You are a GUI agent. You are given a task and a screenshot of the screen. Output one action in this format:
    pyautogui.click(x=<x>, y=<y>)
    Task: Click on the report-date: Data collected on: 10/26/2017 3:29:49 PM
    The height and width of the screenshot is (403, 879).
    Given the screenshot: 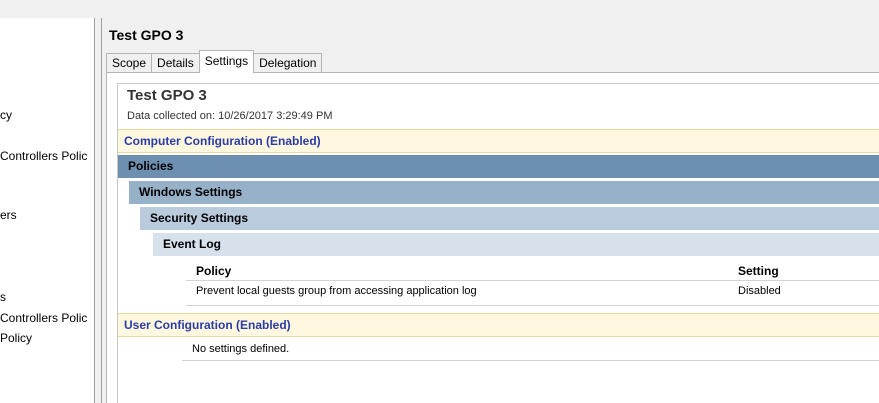 What is the action you would take?
    pyautogui.click(x=230, y=116)
    